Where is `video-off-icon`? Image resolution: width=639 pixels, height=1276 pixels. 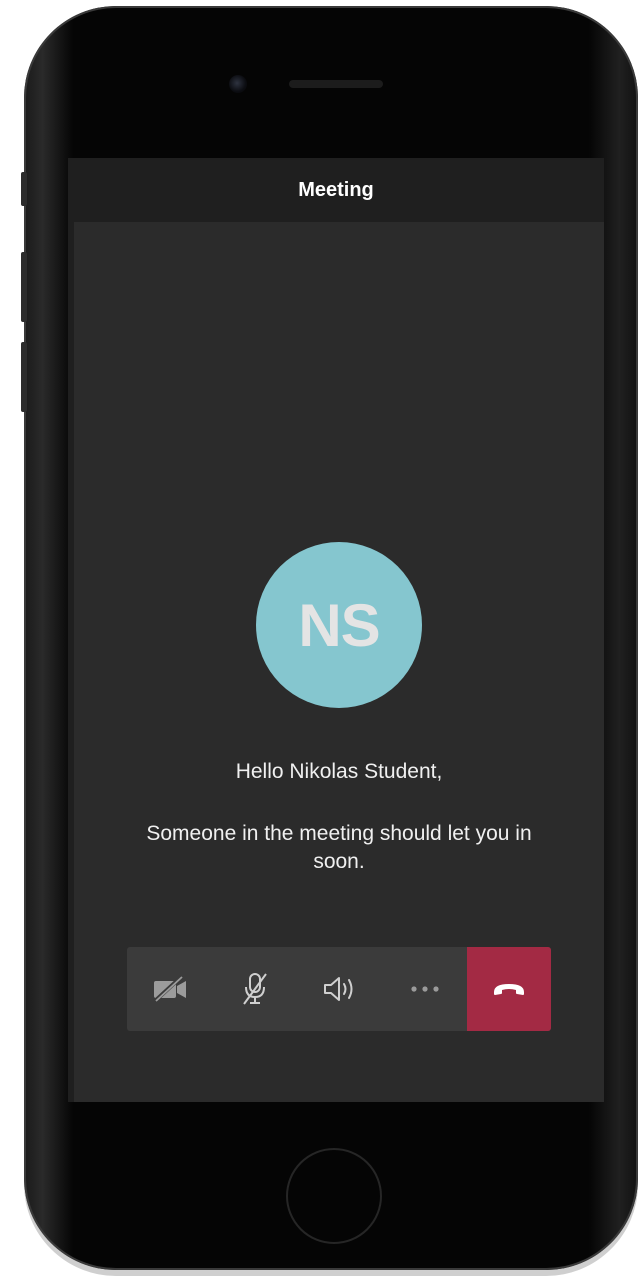 video-off-icon is located at coordinates (169, 989).